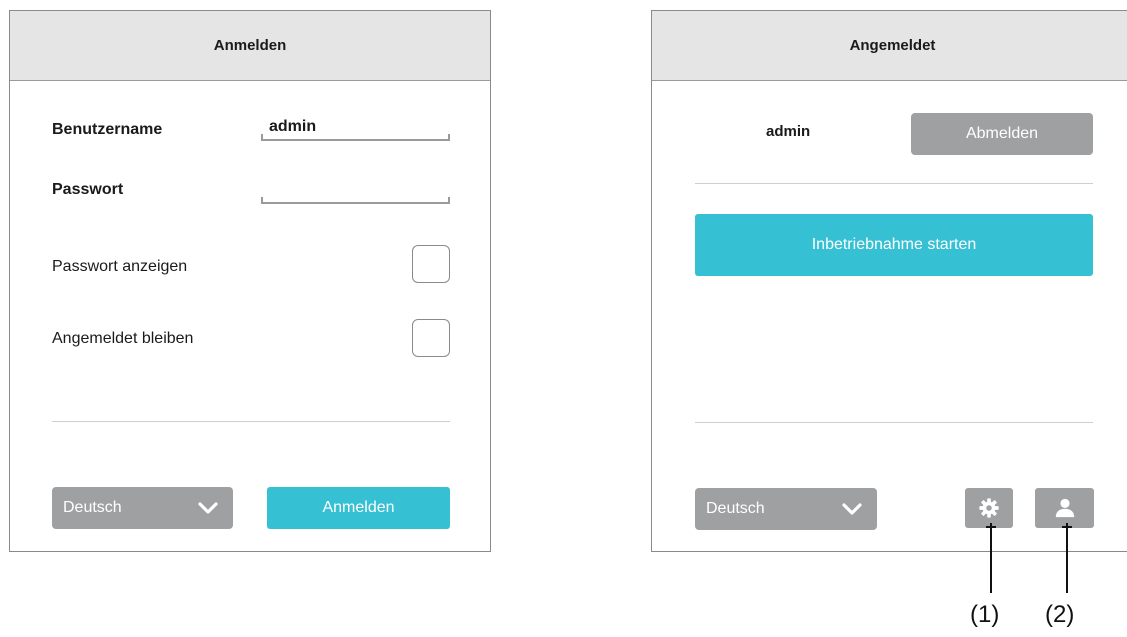  Describe the element at coordinates (250, 46) in the screenshot. I see `login-panel-title: Anmelden` at that location.